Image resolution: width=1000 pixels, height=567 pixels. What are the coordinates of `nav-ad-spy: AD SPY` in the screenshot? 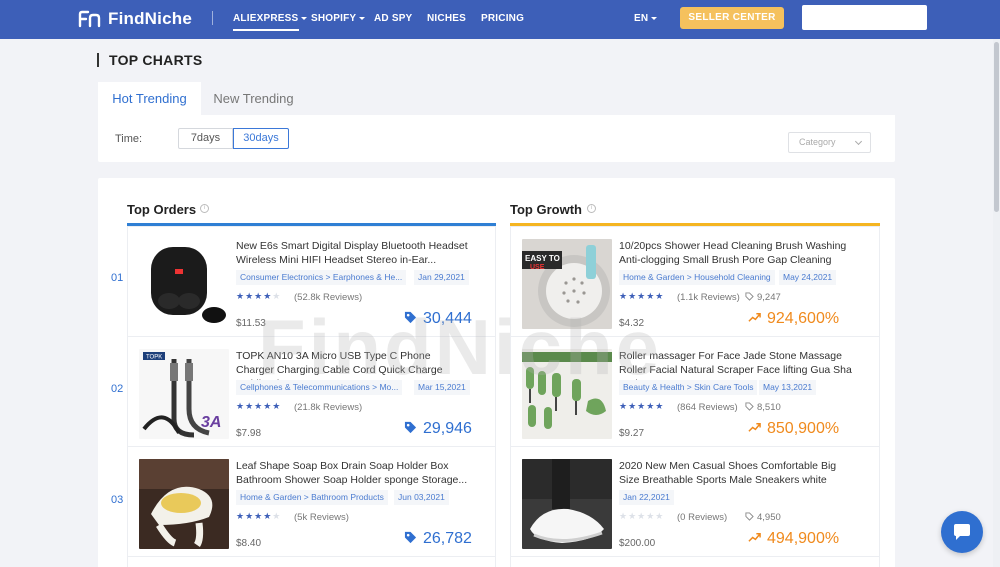 It's located at (393, 18).